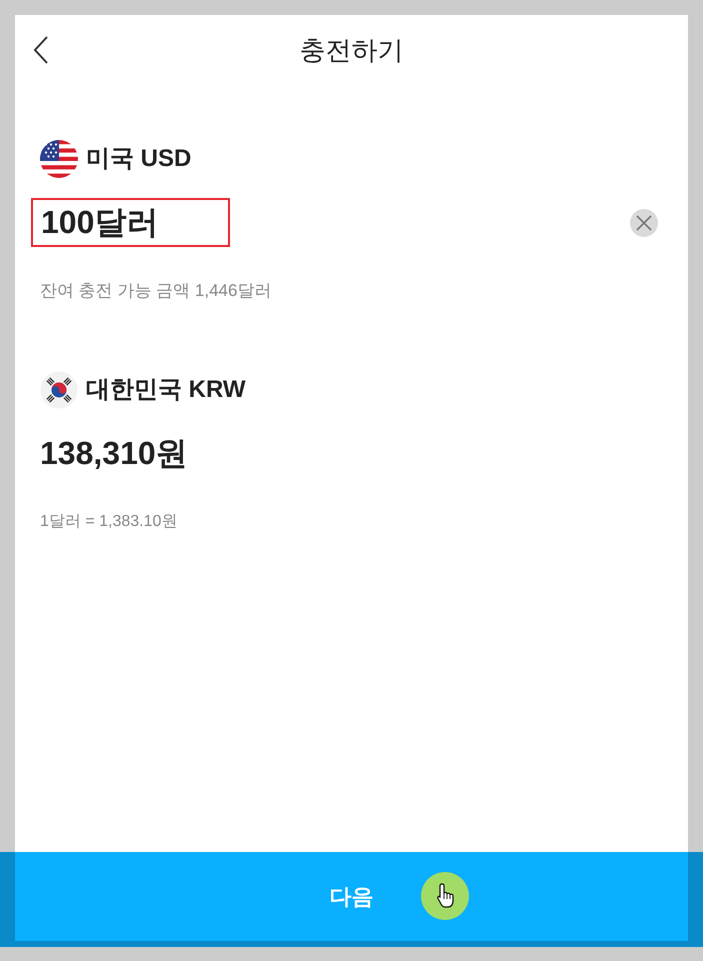  Describe the element at coordinates (130, 222) in the screenshot. I see `amount-input: 100달러` at that location.